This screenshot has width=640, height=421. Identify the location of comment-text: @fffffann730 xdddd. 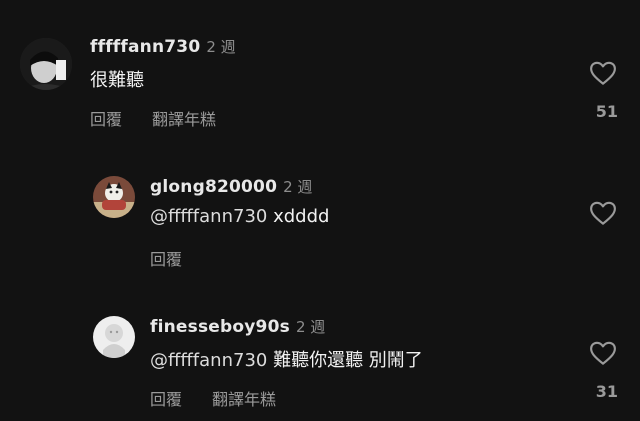
(239, 216).